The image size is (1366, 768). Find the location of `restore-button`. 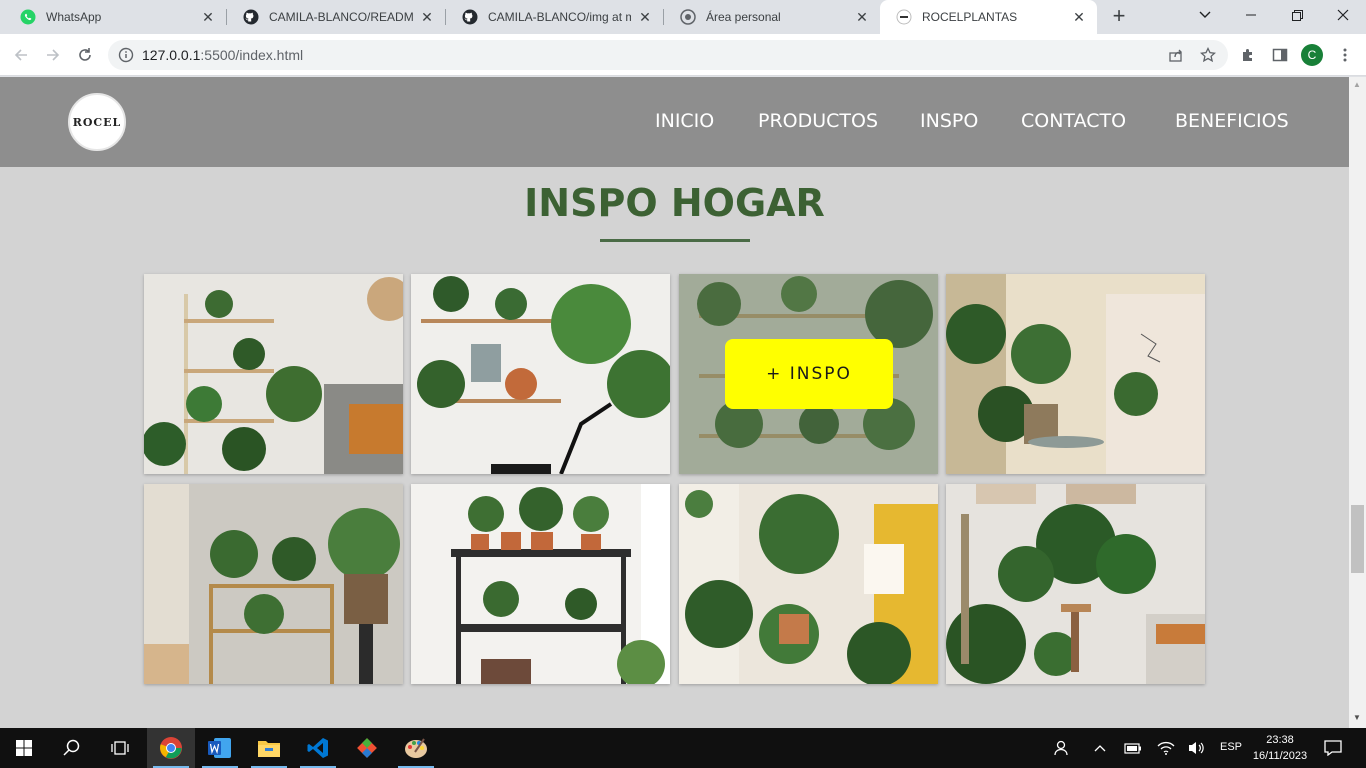

restore-button is located at coordinates (1297, 15).